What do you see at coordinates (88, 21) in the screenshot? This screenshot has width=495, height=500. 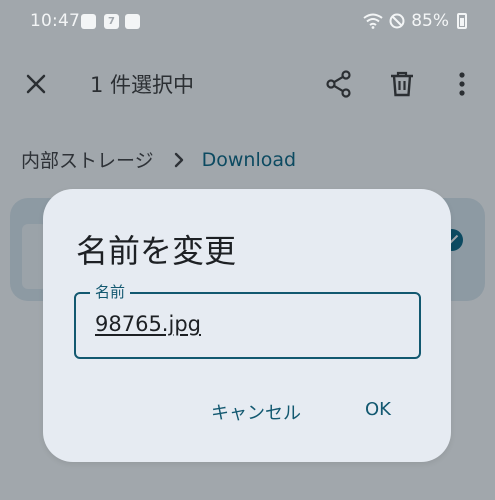 I see `gallery-notification-icon` at bounding box center [88, 21].